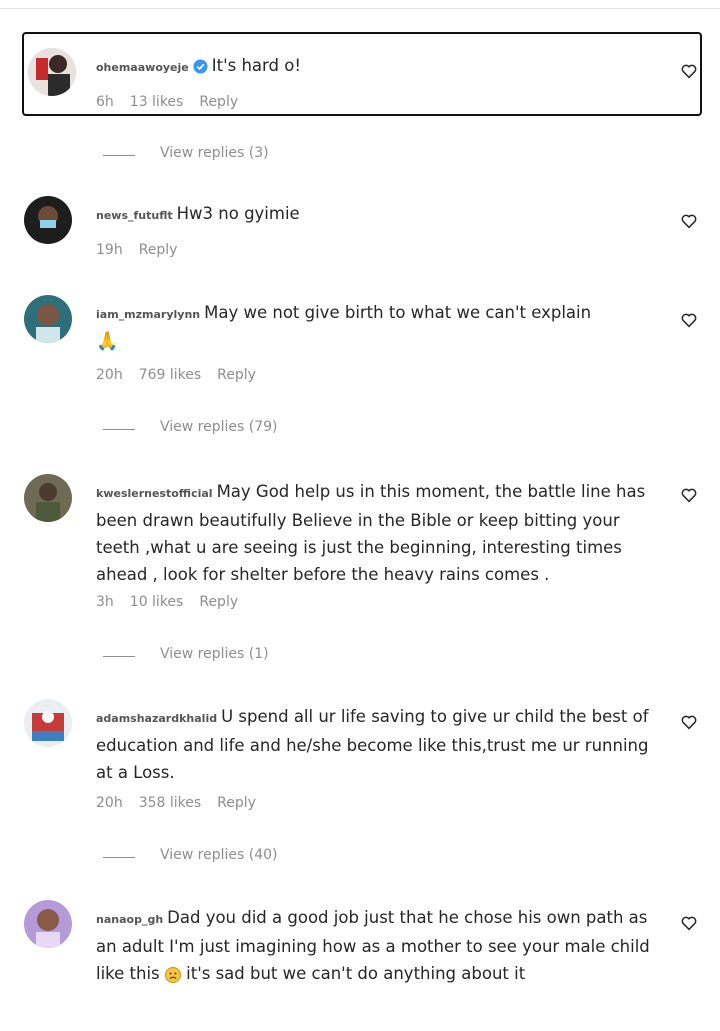 The width and height of the screenshot is (720, 1031). I want to click on view-replies-label: View replies (40), so click(219, 855).